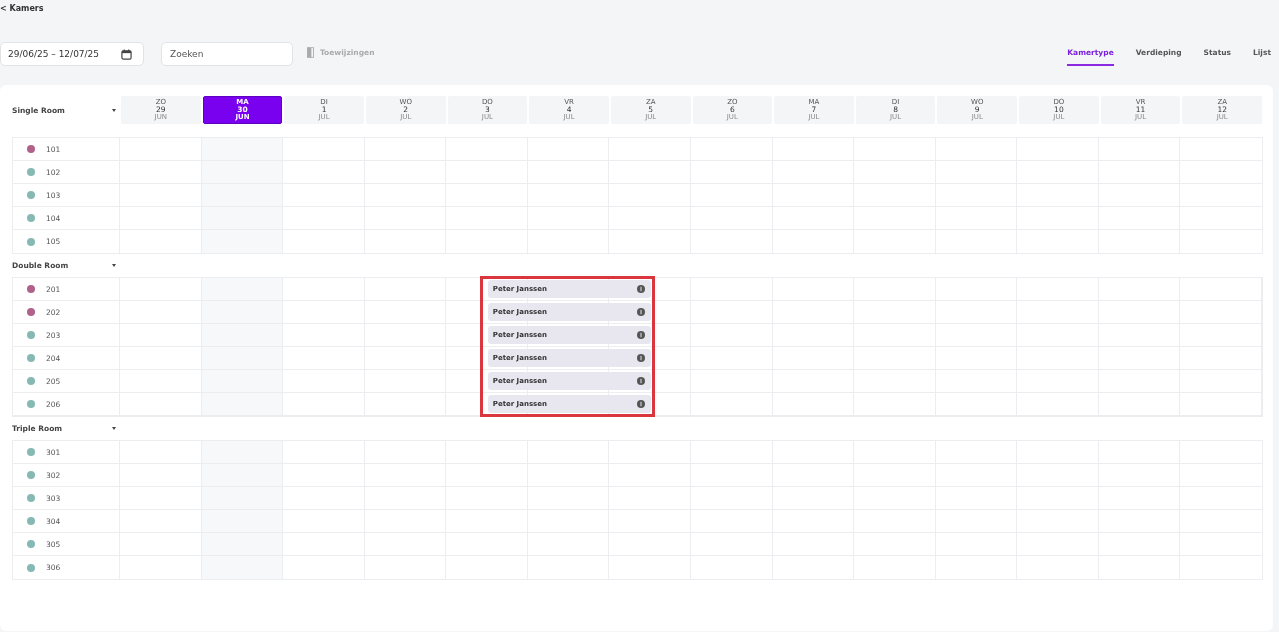 The image size is (1279, 632). What do you see at coordinates (227, 54) in the screenshot?
I see `search-field: Zoeken` at bounding box center [227, 54].